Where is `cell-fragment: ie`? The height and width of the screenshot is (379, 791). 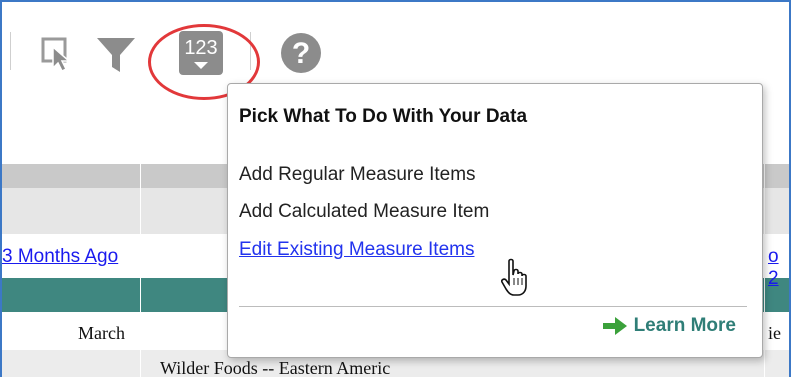
cell-fragment: ie is located at coordinates (774, 333).